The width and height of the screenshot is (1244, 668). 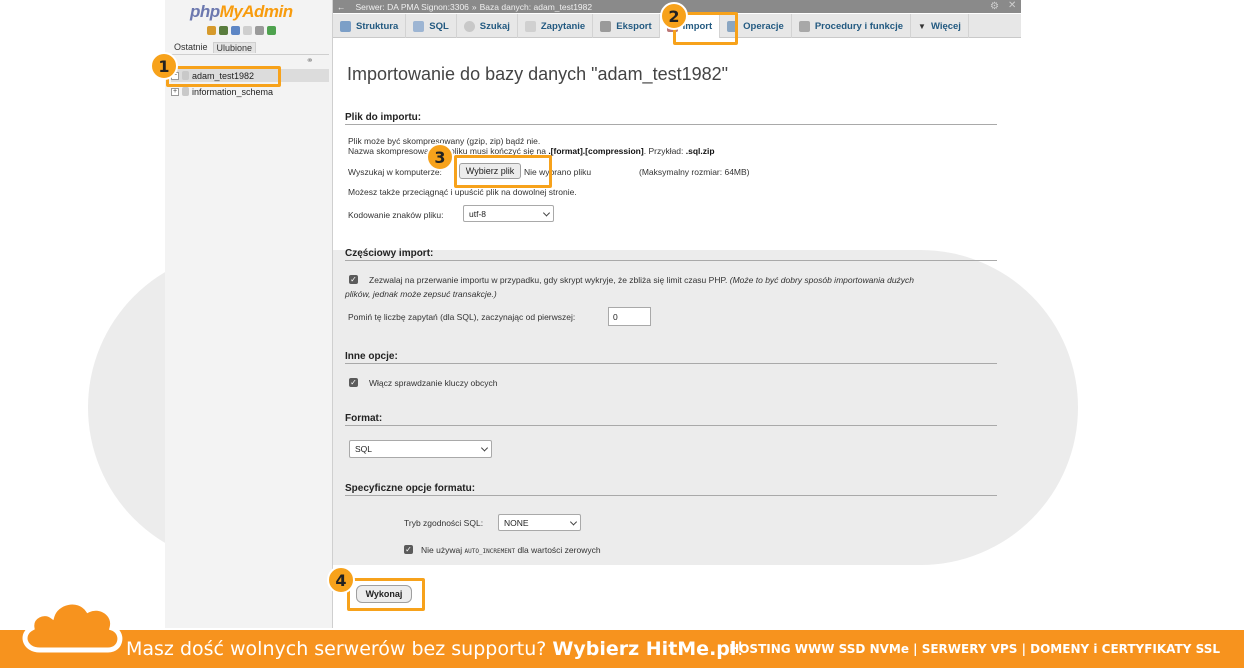 I want to click on close-icon: ✕, so click(x=1012, y=5).